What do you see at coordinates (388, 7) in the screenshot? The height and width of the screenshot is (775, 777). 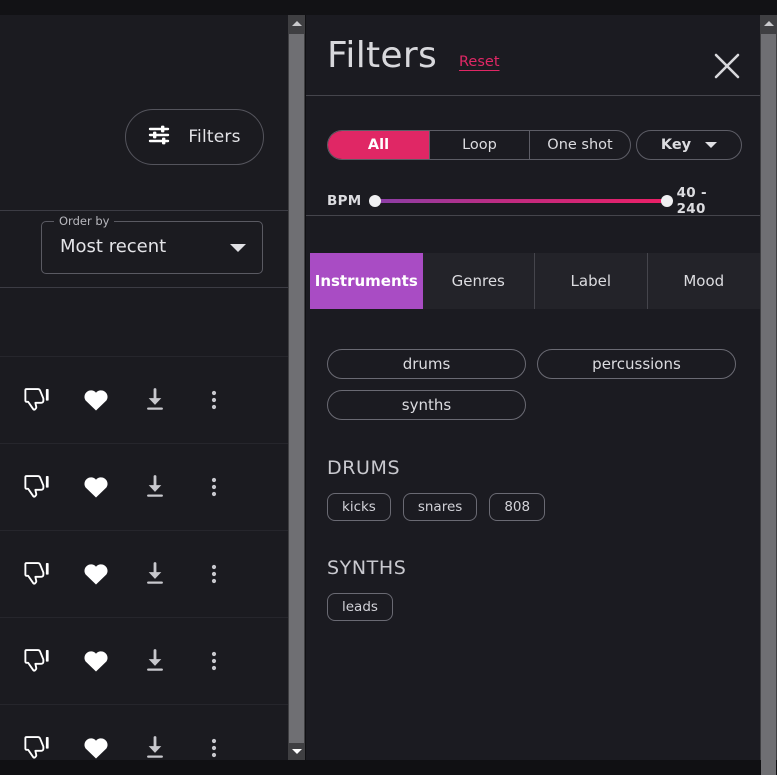 I see `window-top-strip` at bounding box center [388, 7].